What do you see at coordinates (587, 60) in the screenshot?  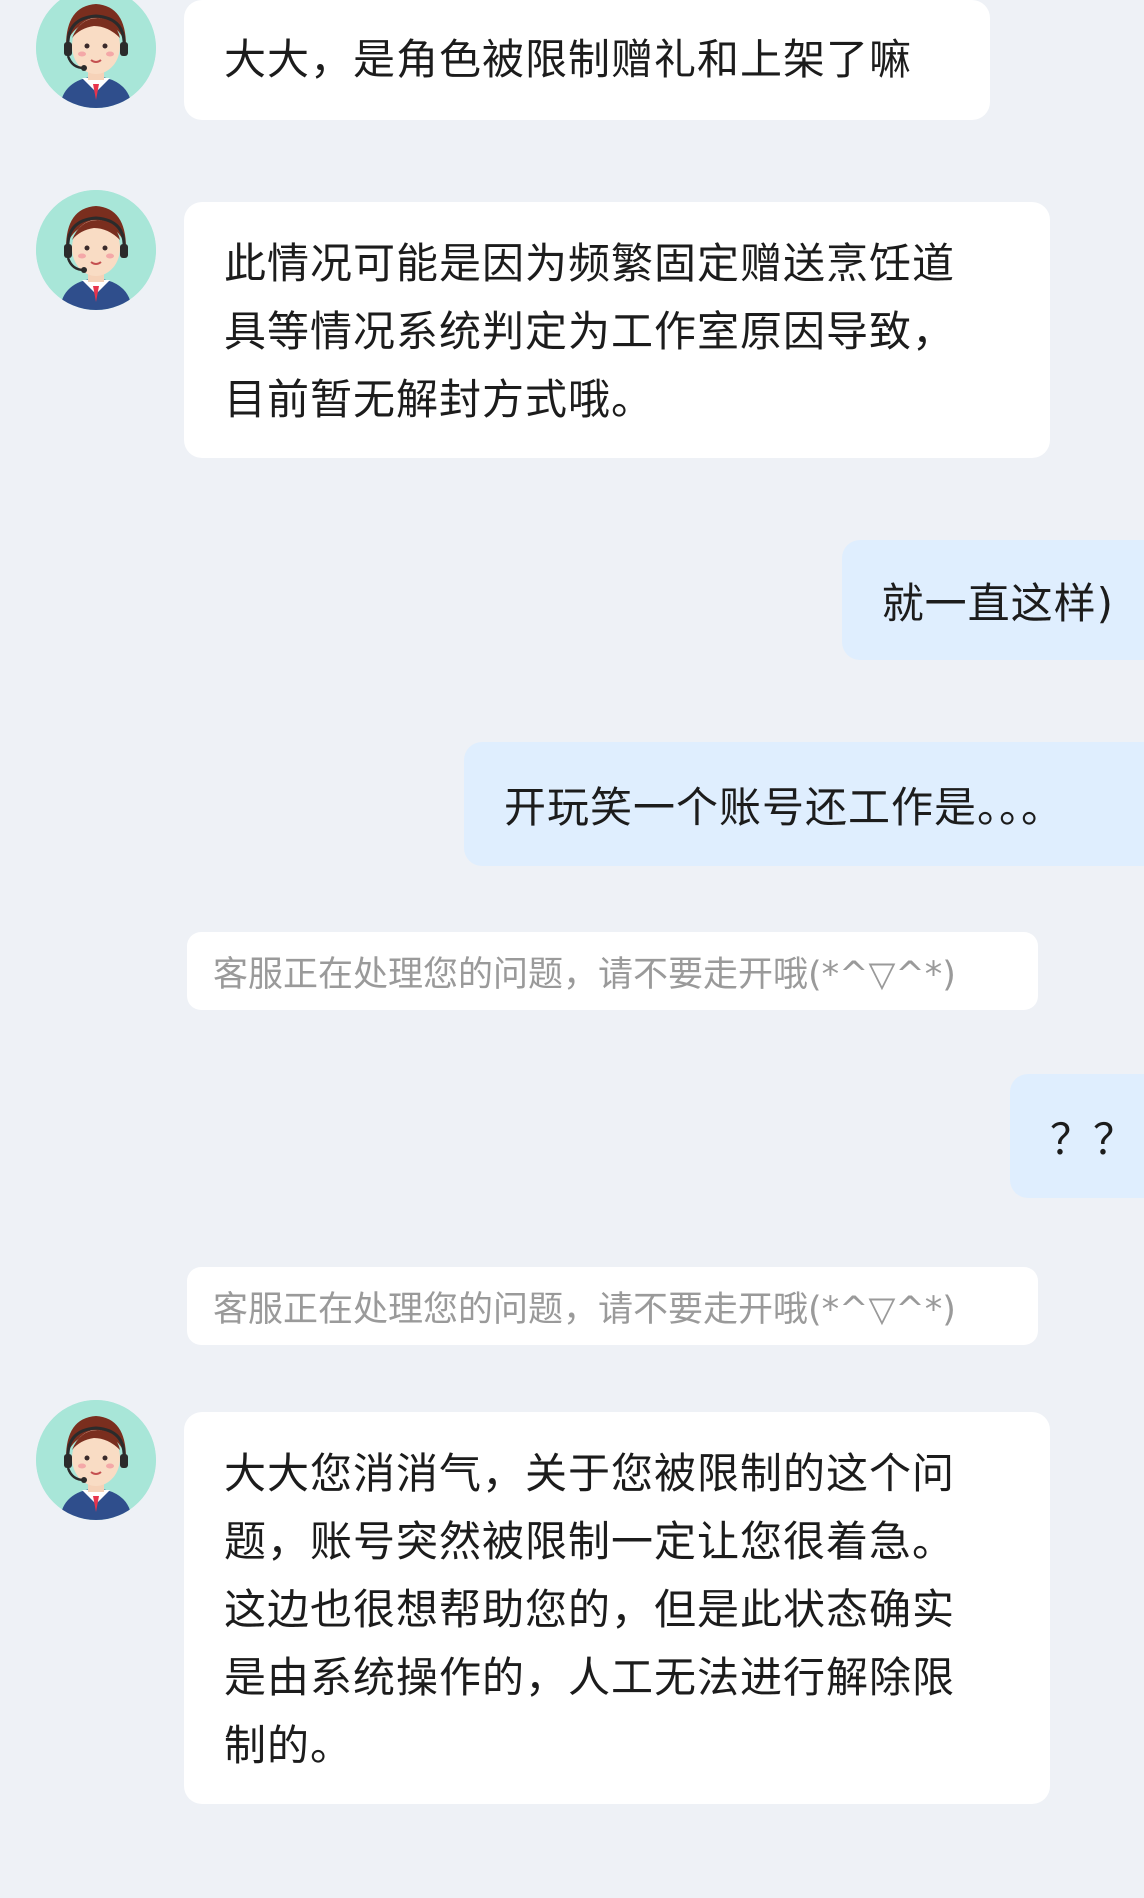 I see `agent-message-bubble: 大大，是角色被限制赠礼和上架了嘛` at bounding box center [587, 60].